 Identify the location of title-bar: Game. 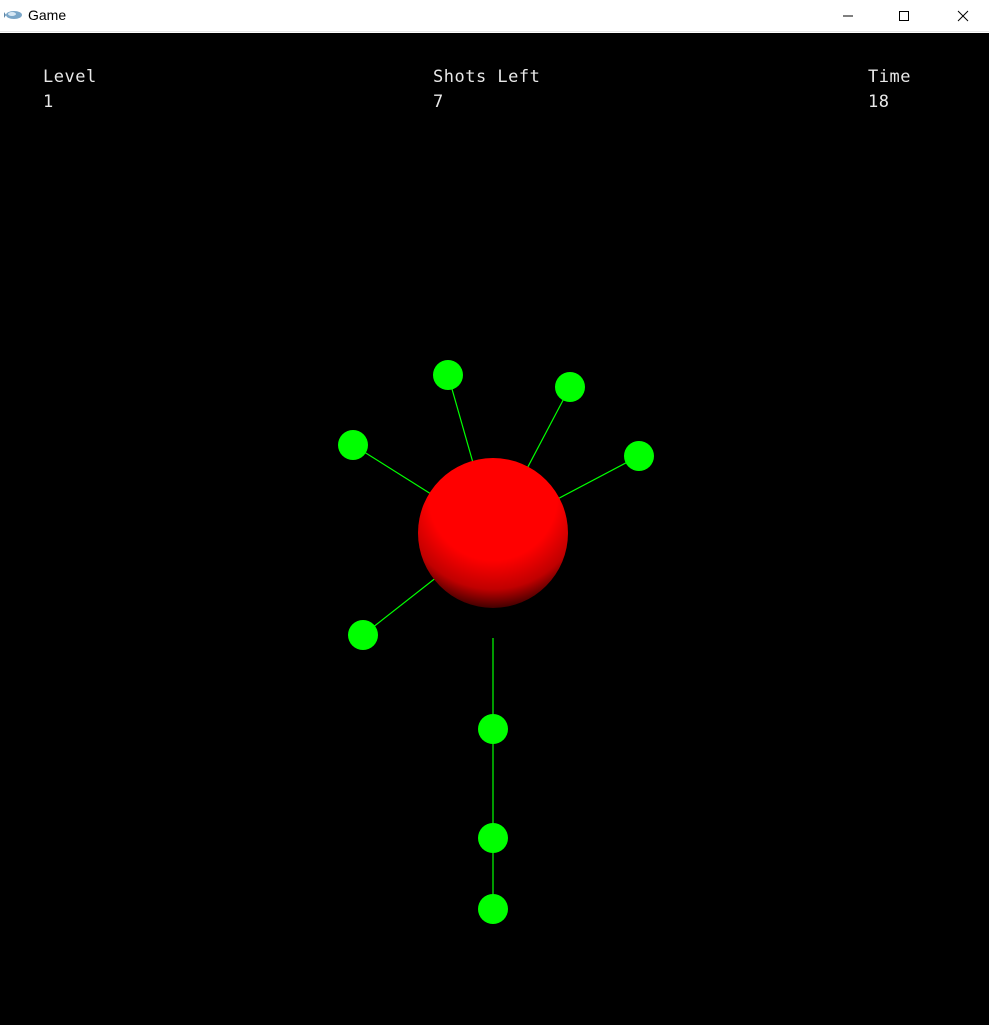
(494, 16).